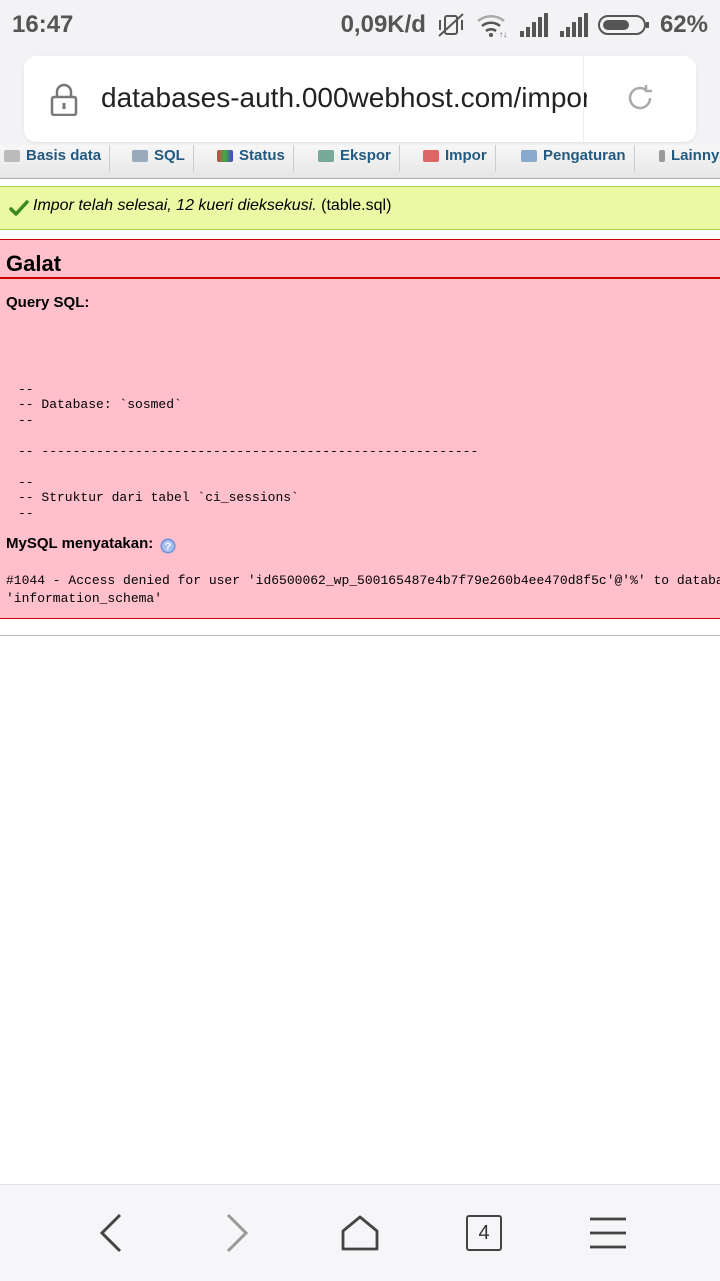 The height and width of the screenshot is (1281, 720). What do you see at coordinates (529, 155) in the screenshot?
I see `settings-icon` at bounding box center [529, 155].